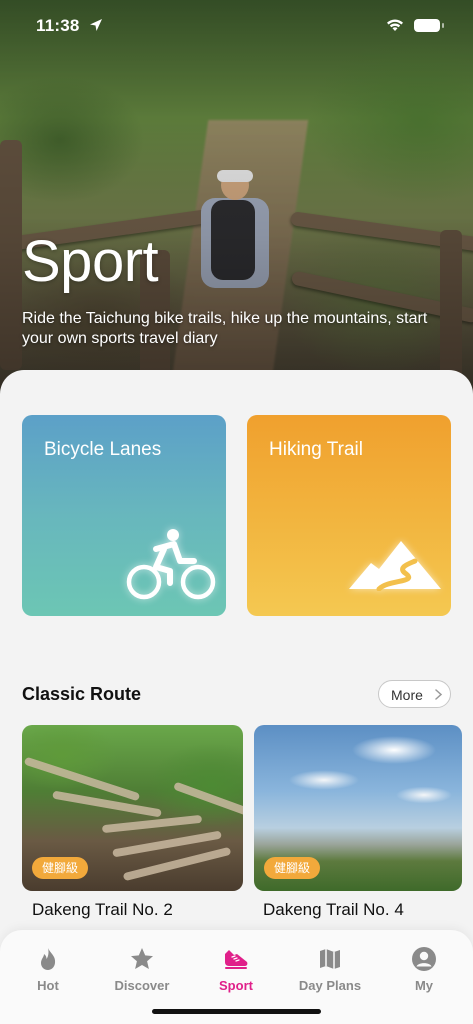 This screenshot has width=473, height=1024. I want to click on wifi-icon, so click(395, 25).